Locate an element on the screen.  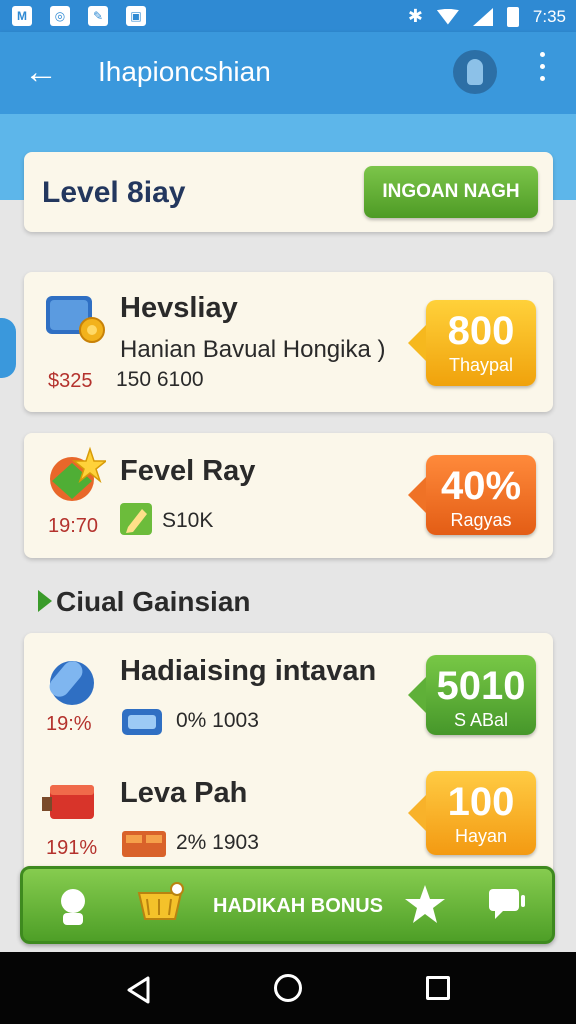
pencil-icon is located at coordinates (136, 519).